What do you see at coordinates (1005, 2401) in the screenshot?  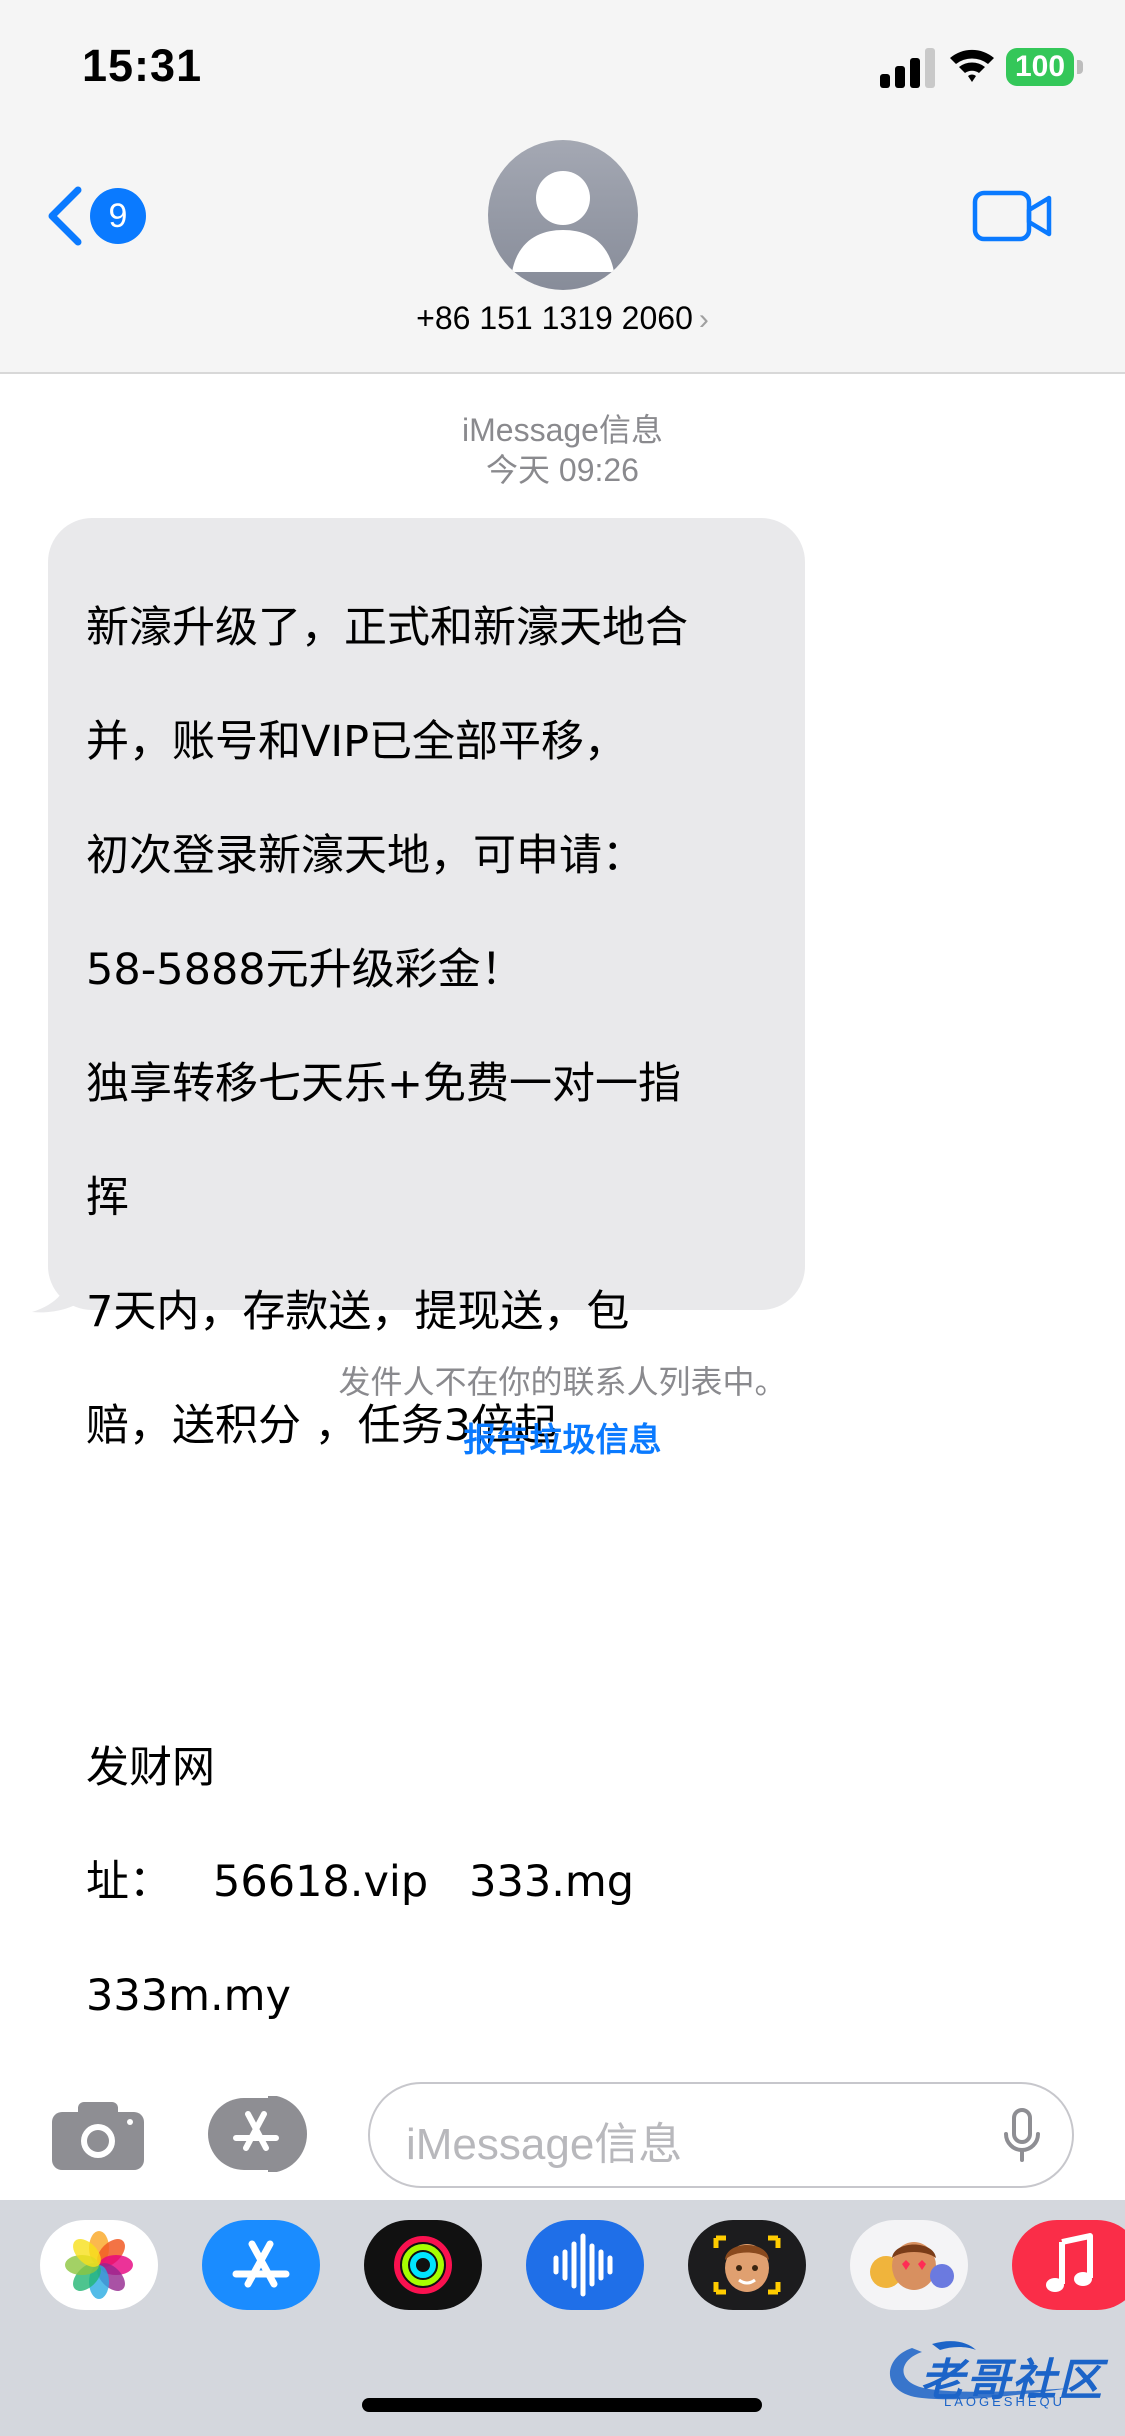 I see `watermark-subtext: LAOGESHEQU` at bounding box center [1005, 2401].